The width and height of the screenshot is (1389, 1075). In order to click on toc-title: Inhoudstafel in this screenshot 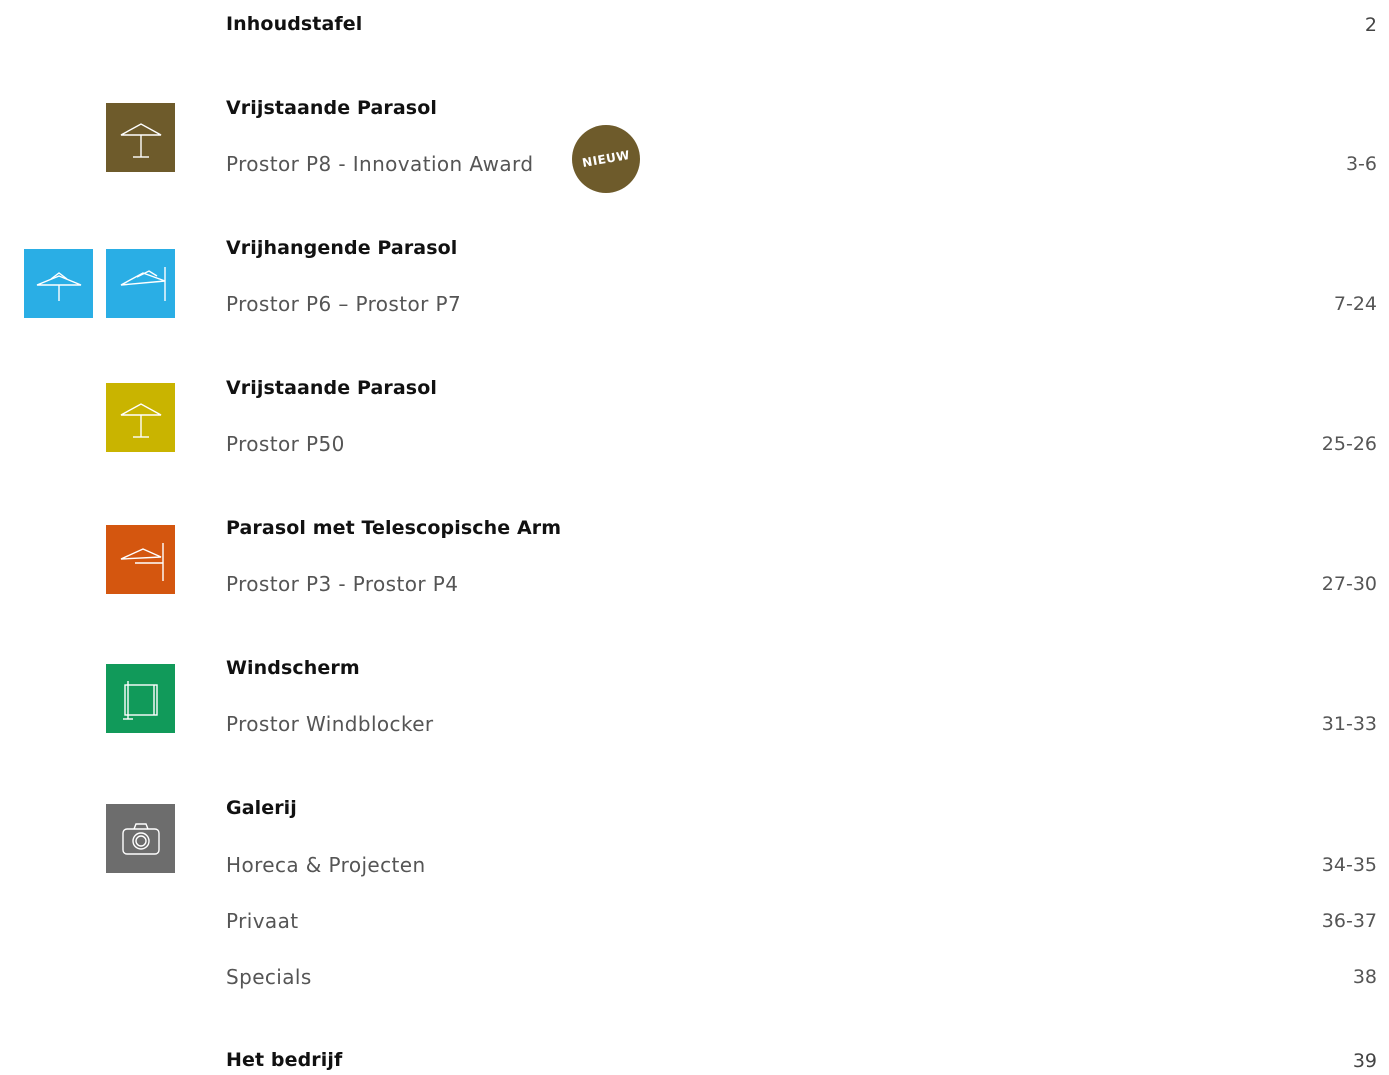, I will do `click(294, 24)`.